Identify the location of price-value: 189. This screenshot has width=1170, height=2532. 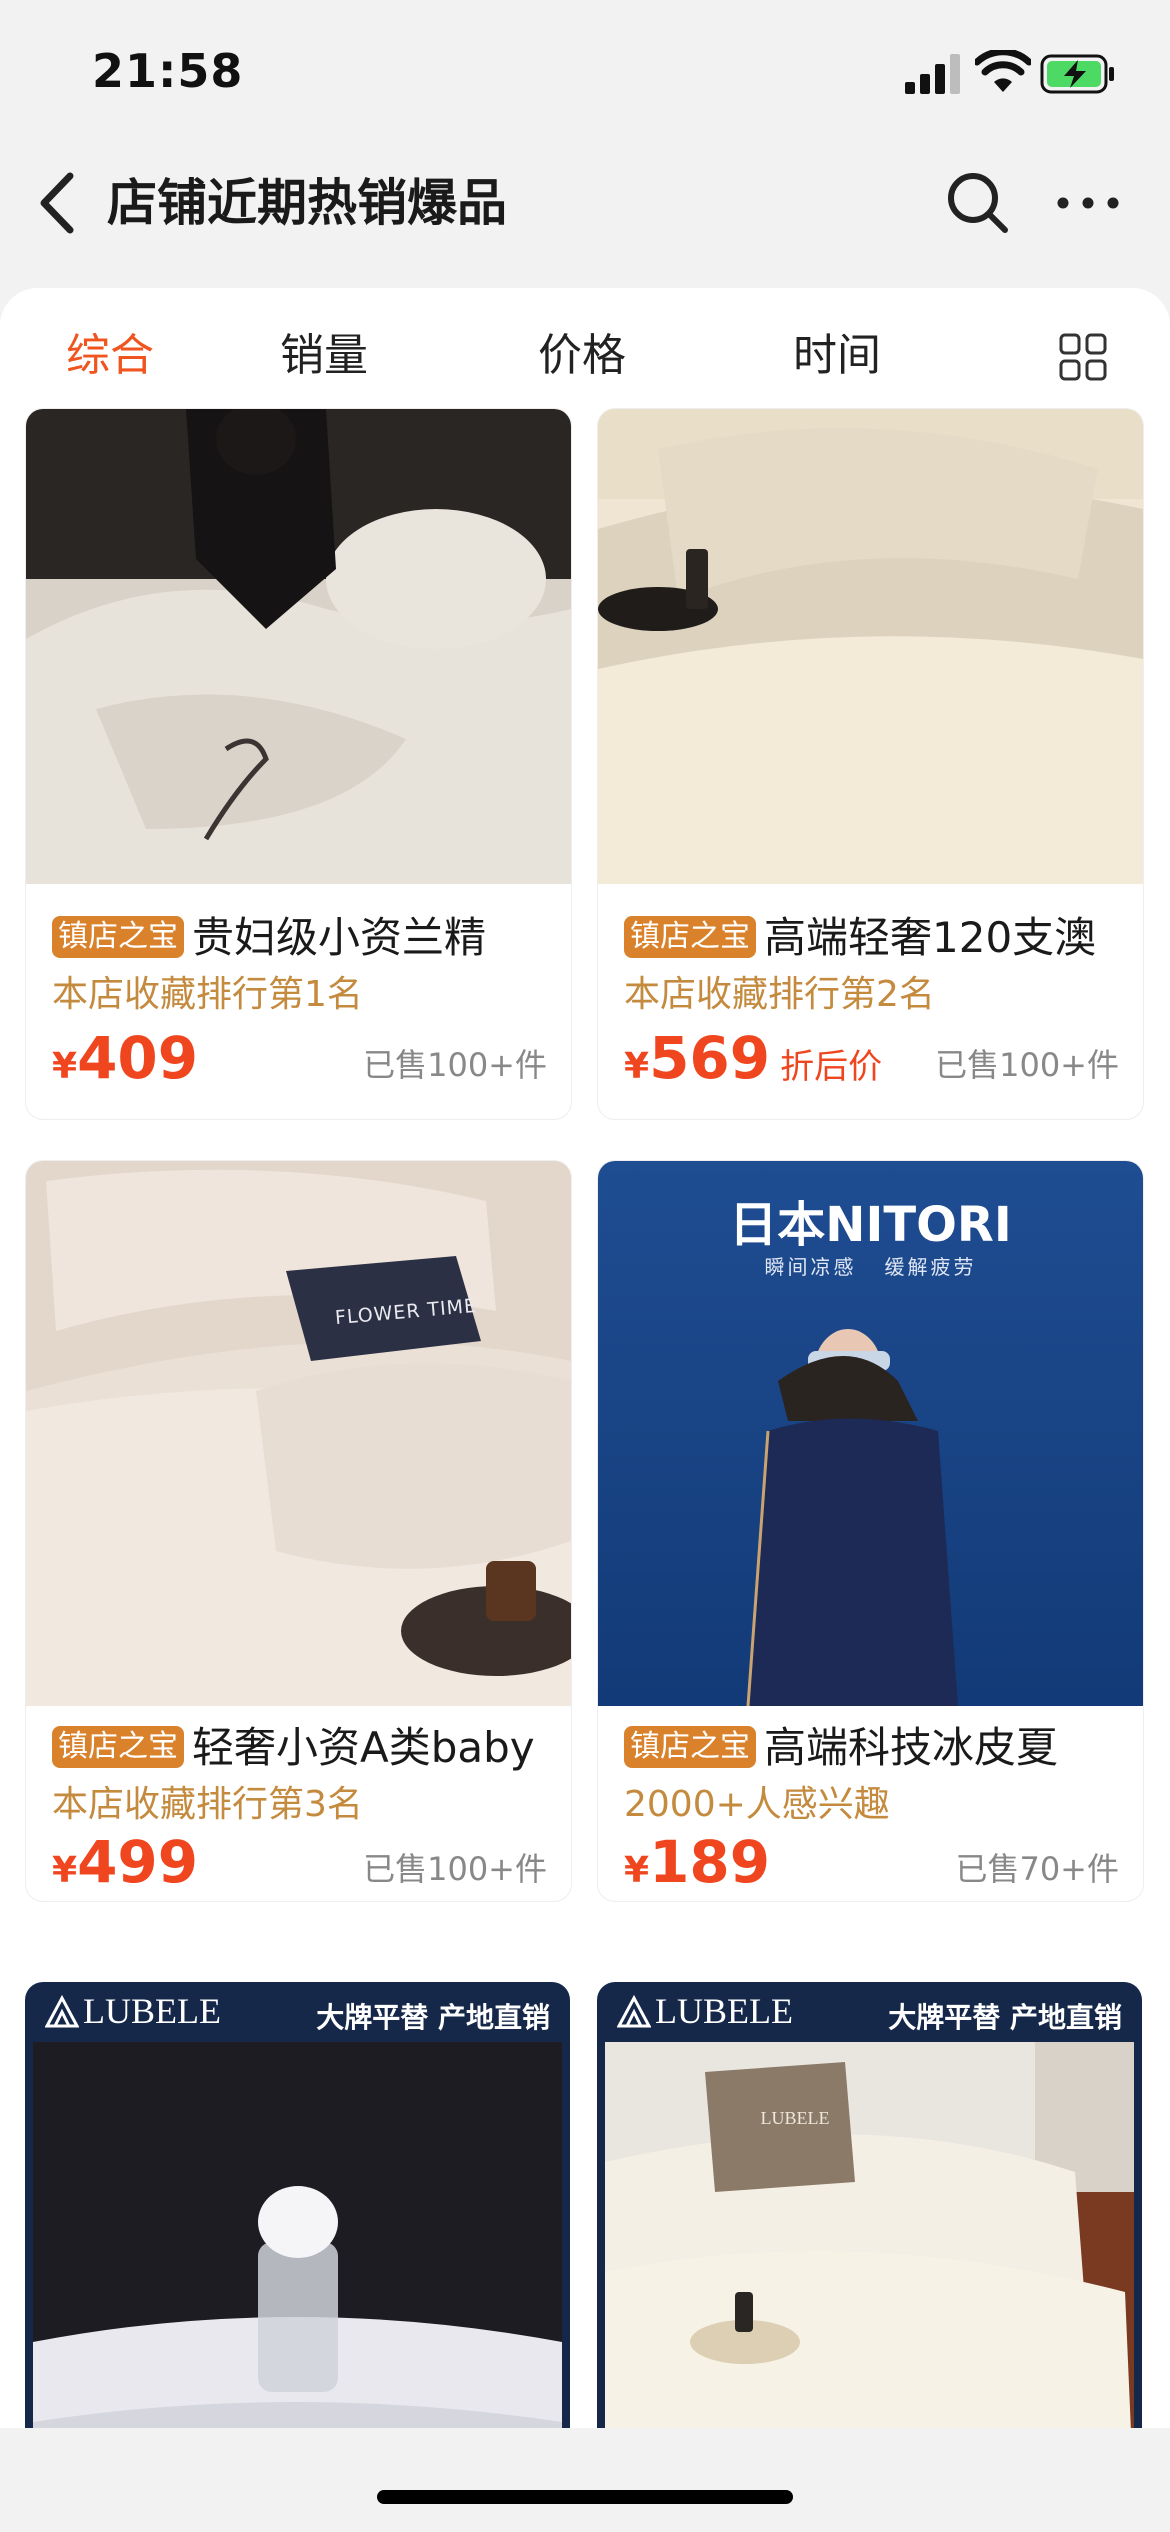
(710, 1862).